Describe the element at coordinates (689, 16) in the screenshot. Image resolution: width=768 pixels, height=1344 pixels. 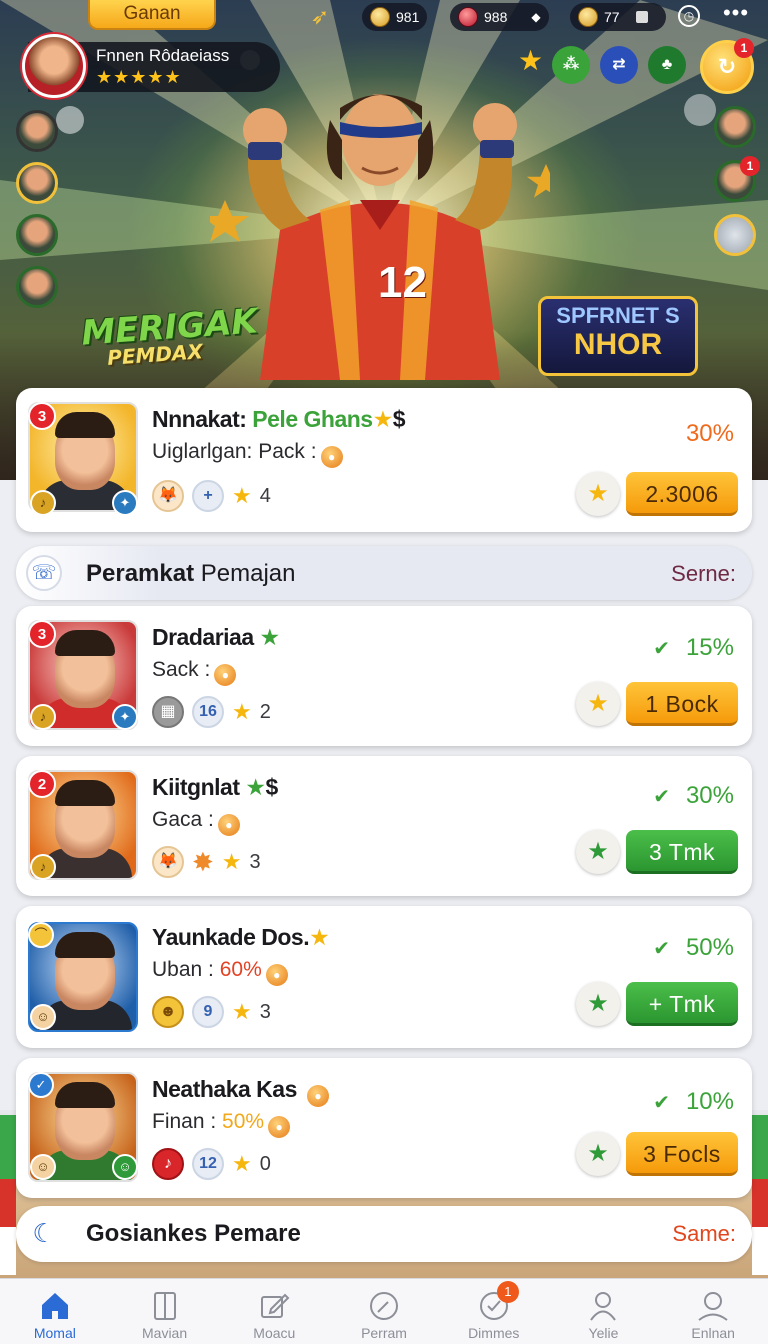
I see `clock-icon: ◷` at that location.